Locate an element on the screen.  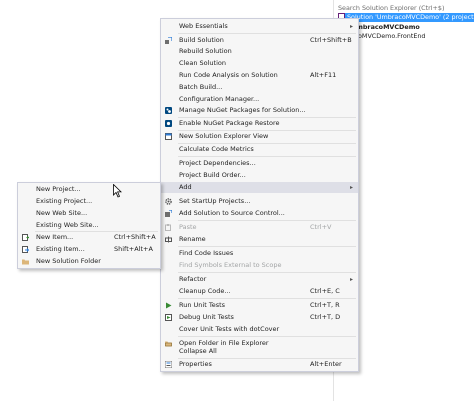
menu-item-rebuild-solution: Rebuild Solution is located at coordinates (259, 51).